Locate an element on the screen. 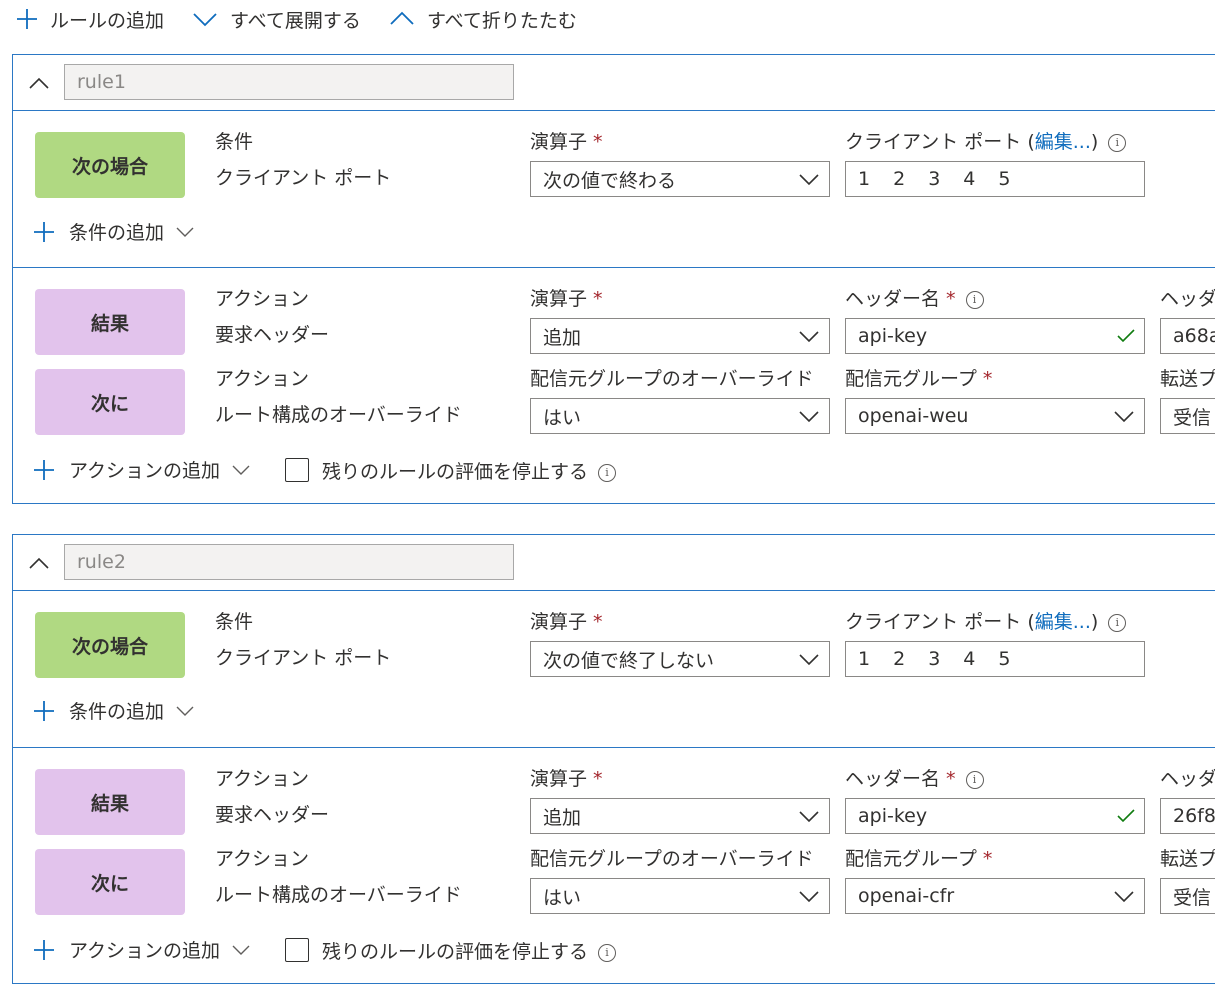 This screenshot has height=994, width=1215. header-value-input: 26f80 is located at coordinates (1187, 816).